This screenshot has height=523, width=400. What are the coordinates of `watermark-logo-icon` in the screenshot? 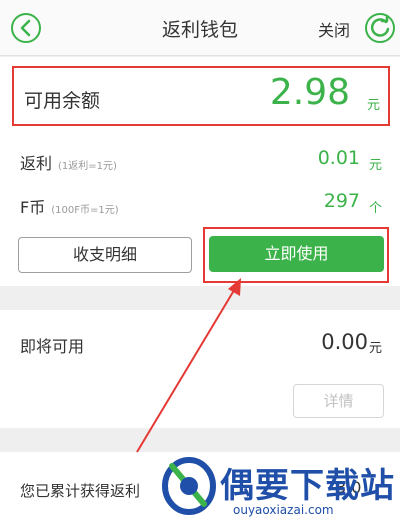 It's located at (189, 486).